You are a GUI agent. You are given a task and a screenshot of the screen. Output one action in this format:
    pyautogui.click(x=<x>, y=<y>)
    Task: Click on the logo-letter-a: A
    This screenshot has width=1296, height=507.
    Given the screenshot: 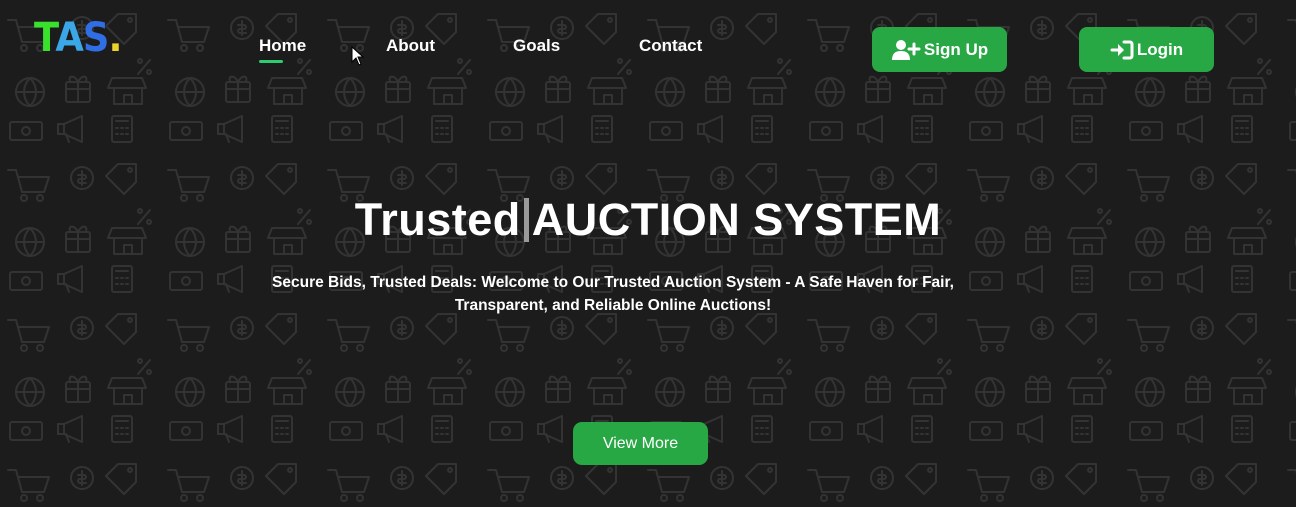 What is the action you would take?
    pyautogui.click(x=69, y=38)
    